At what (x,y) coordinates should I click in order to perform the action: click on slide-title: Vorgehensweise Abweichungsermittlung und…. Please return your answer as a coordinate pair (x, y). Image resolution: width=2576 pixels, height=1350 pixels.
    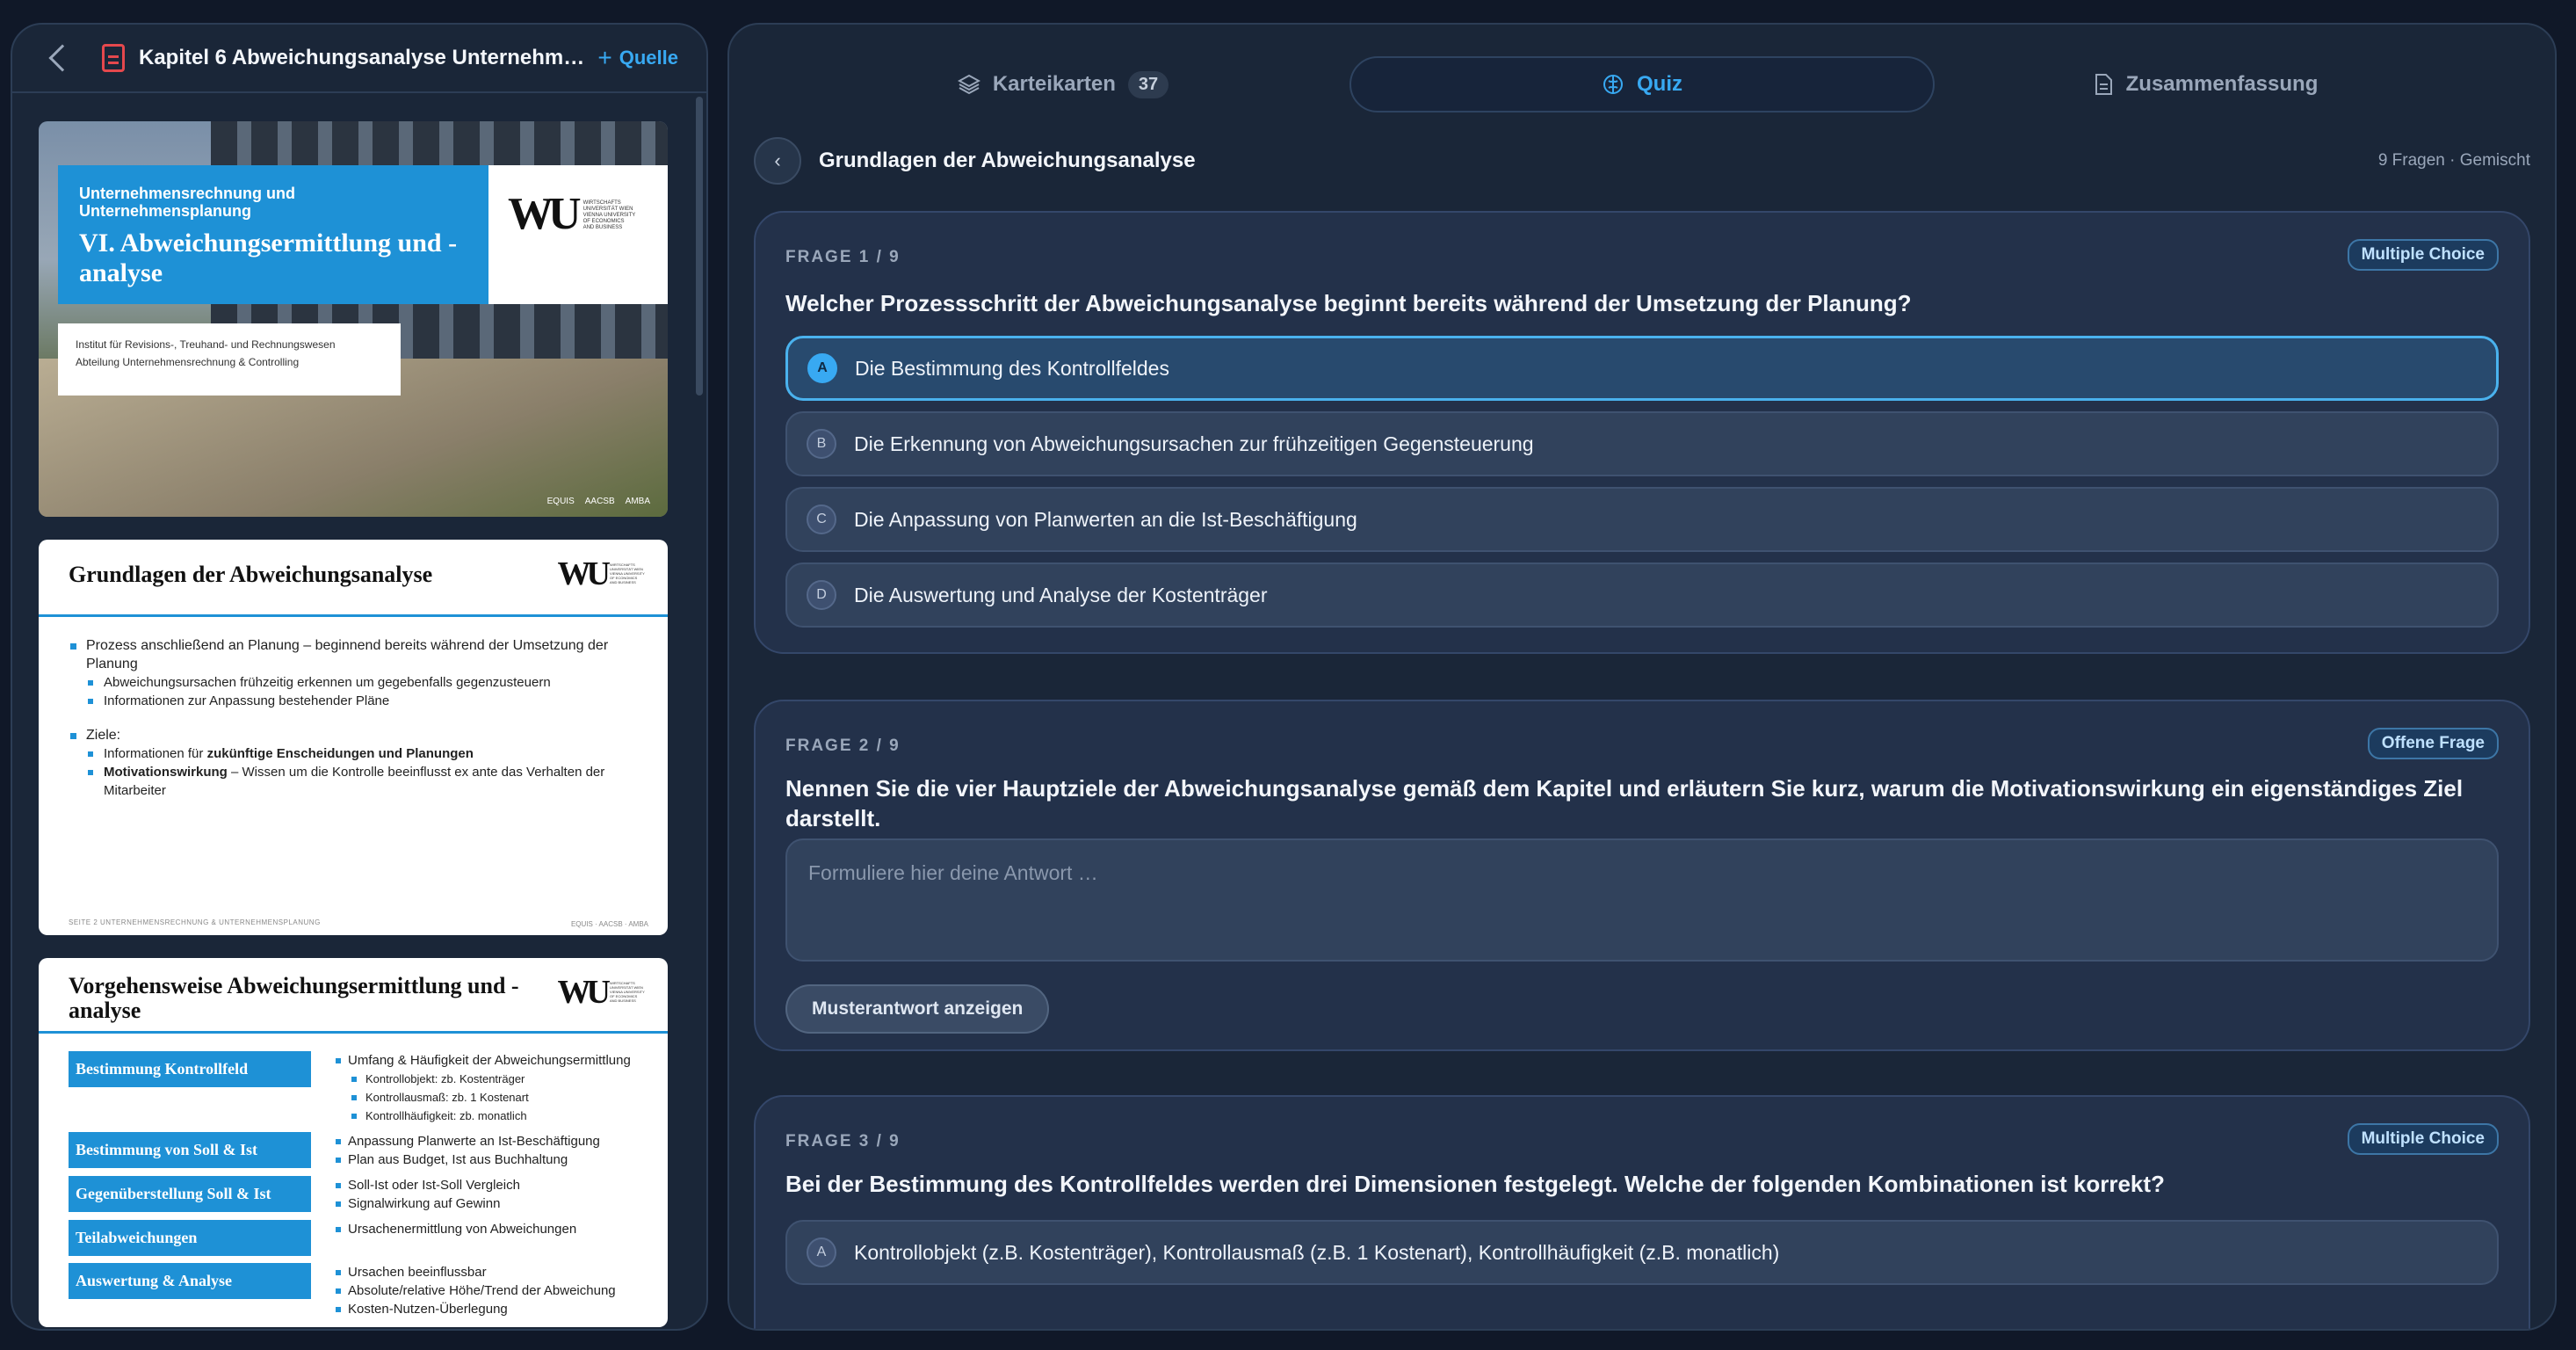
    Looking at the image, I should click on (294, 998).